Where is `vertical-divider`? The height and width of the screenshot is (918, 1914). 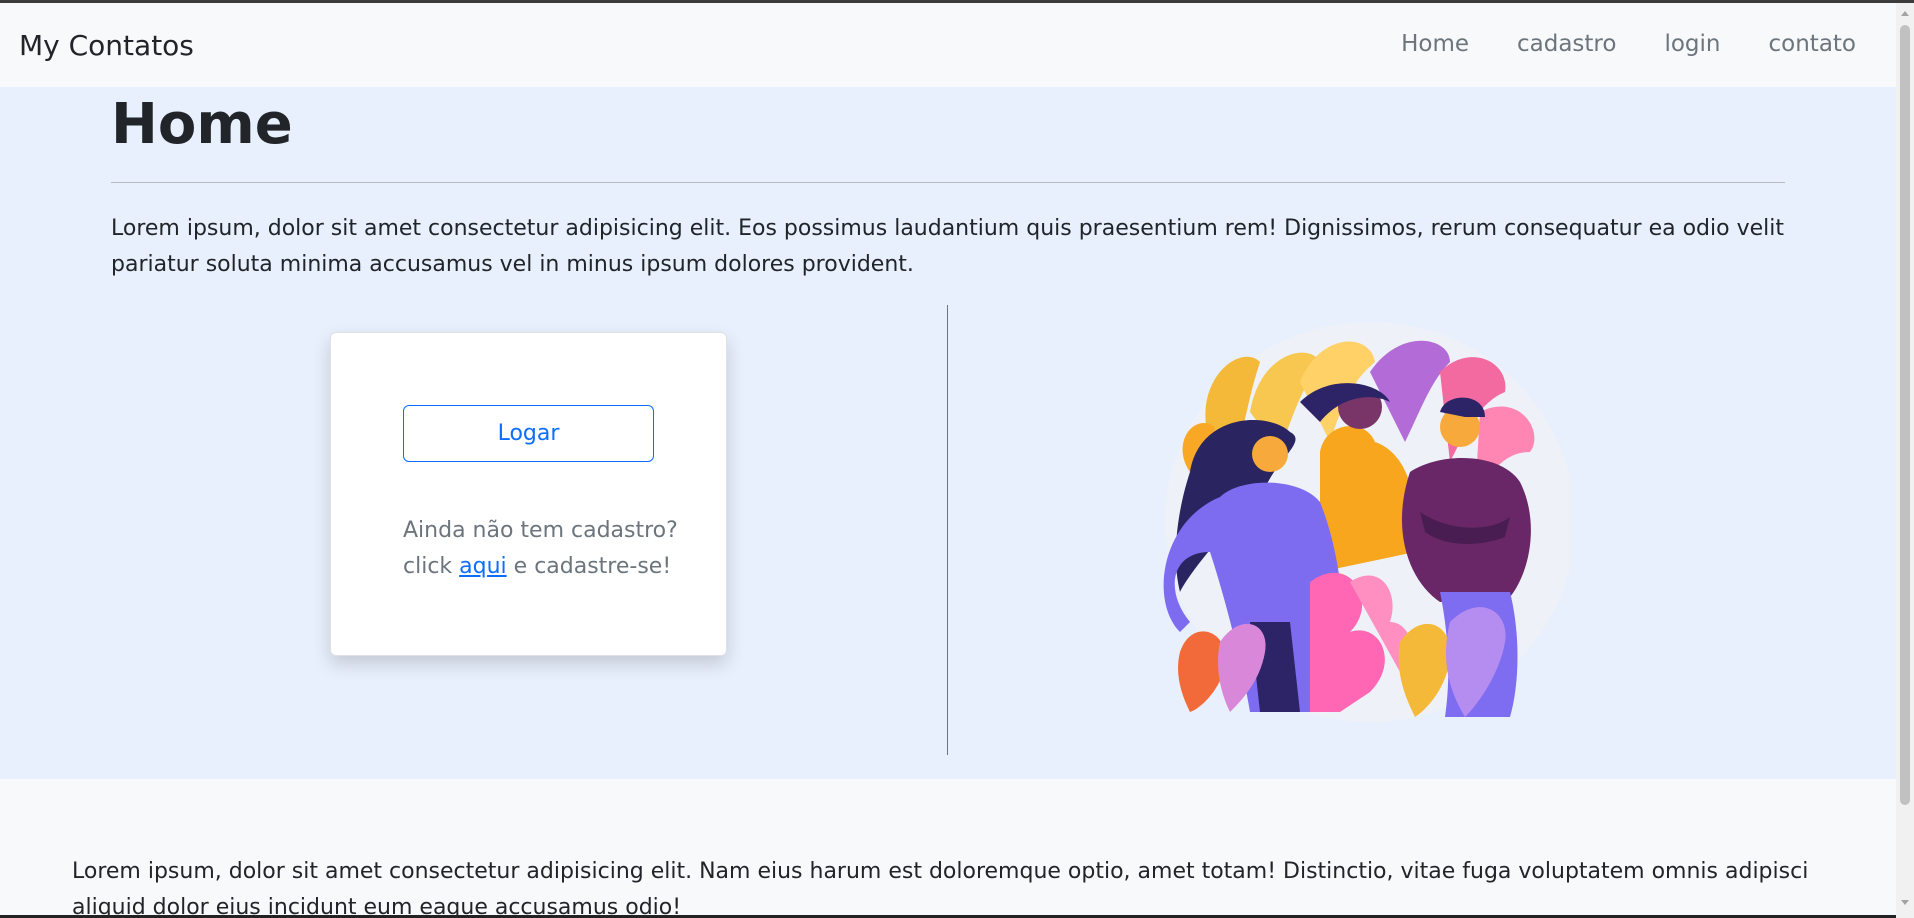 vertical-divider is located at coordinates (947, 530).